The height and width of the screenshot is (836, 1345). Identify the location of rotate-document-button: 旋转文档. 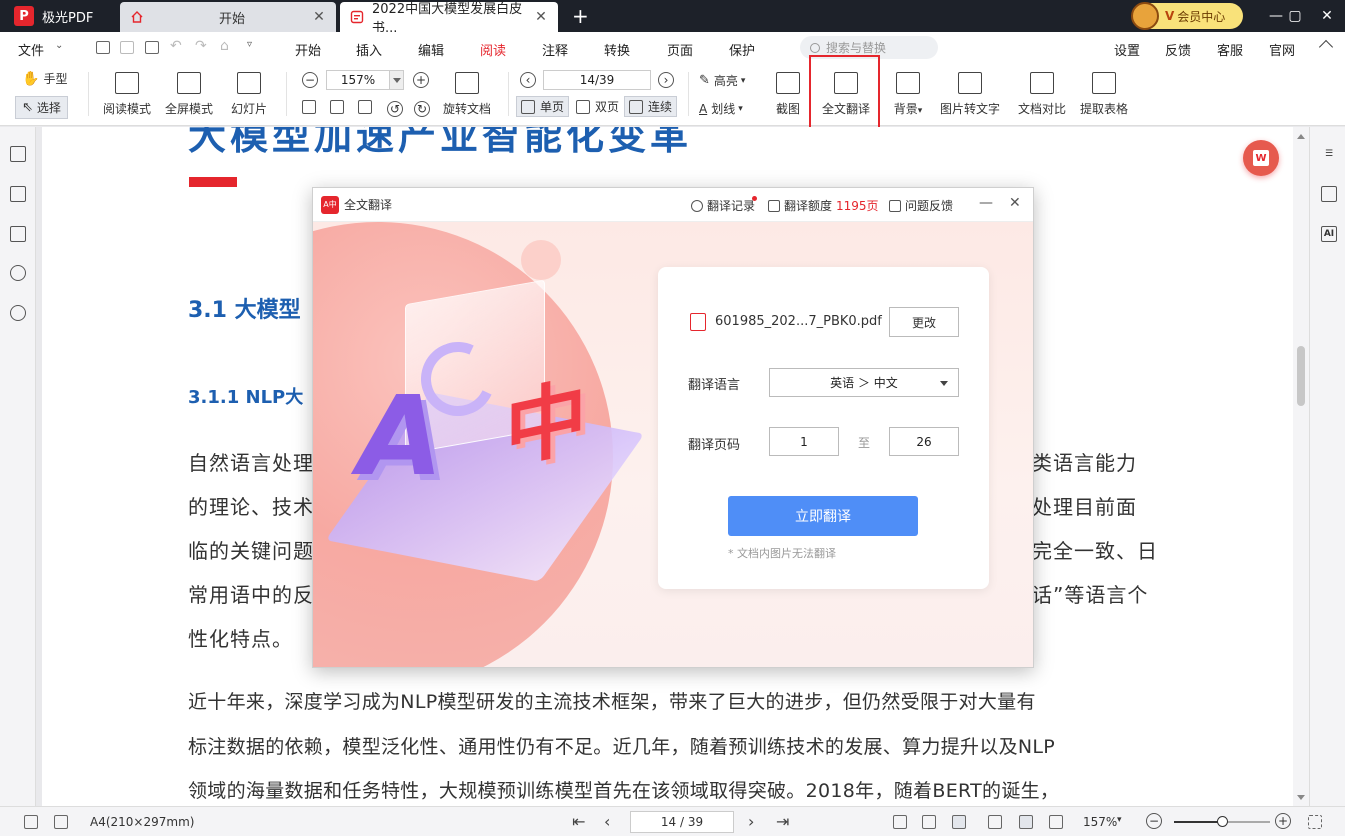
(467, 94).